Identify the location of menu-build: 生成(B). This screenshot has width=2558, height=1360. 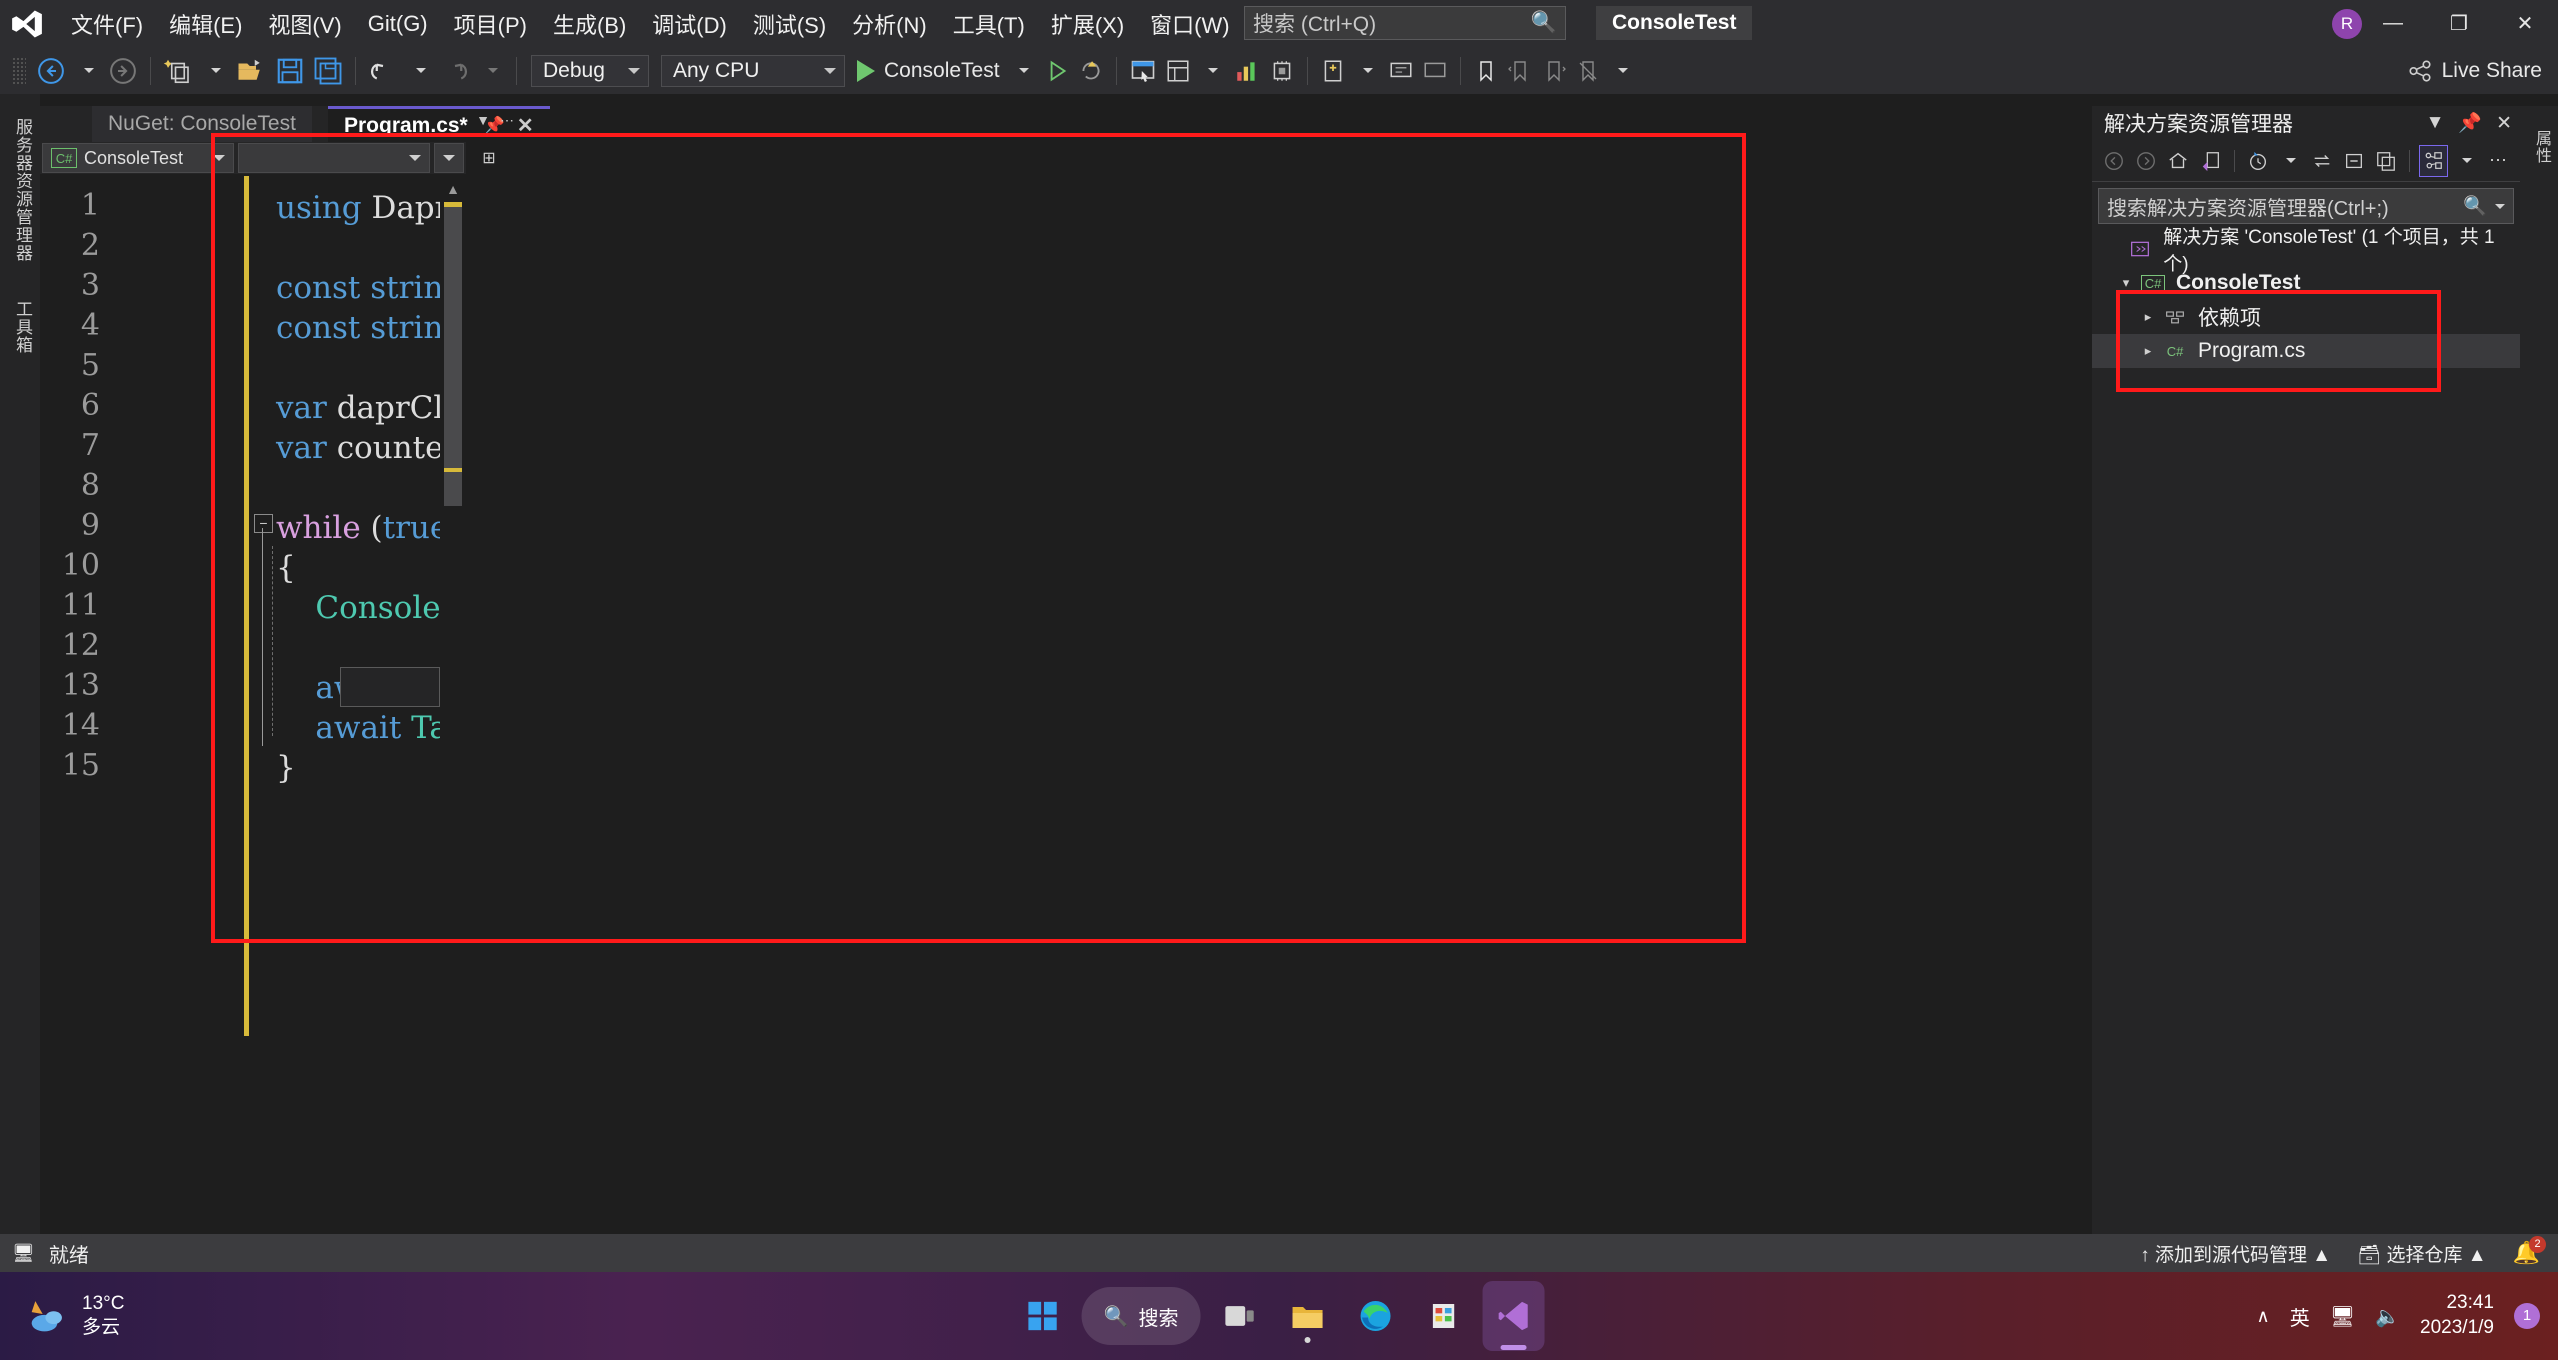
(589, 23).